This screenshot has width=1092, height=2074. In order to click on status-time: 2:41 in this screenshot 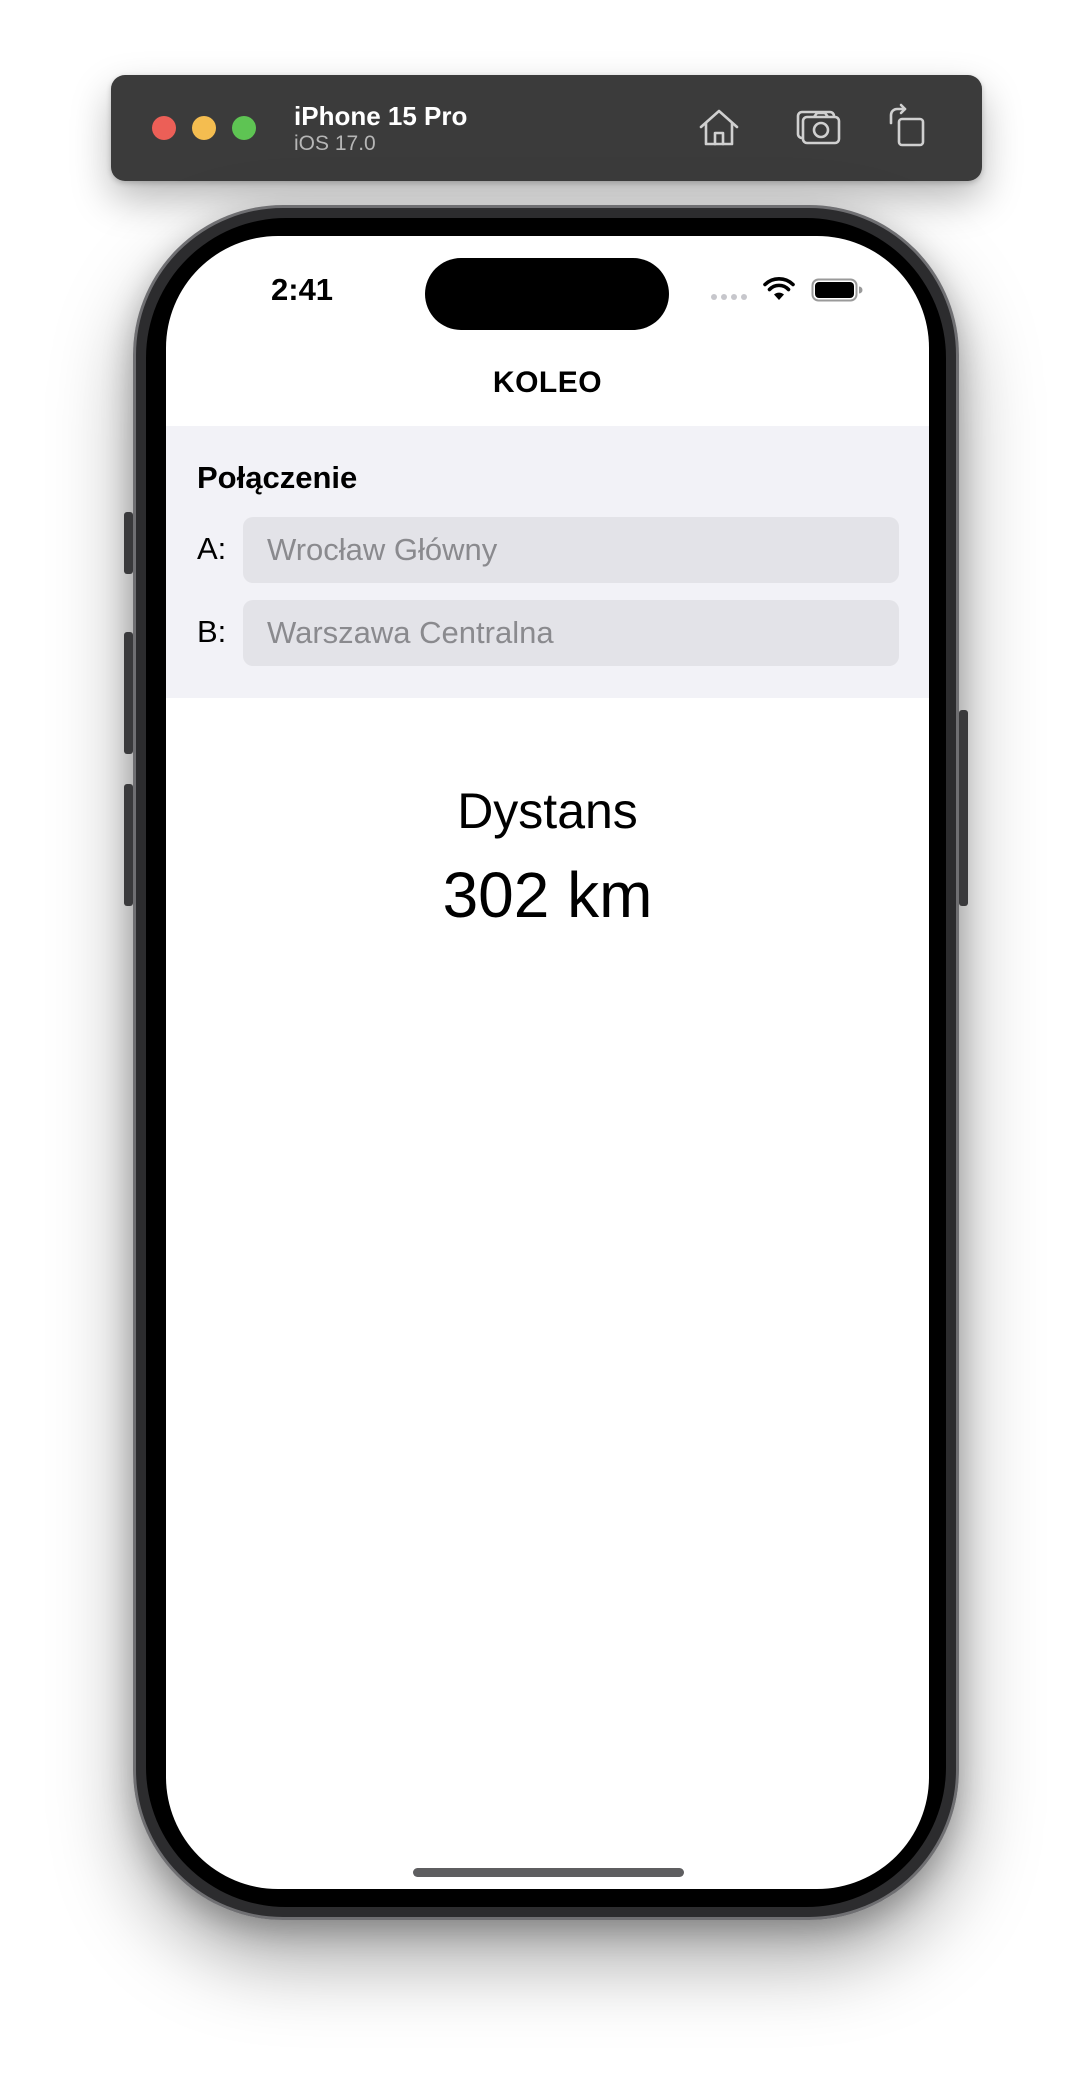, I will do `click(302, 289)`.